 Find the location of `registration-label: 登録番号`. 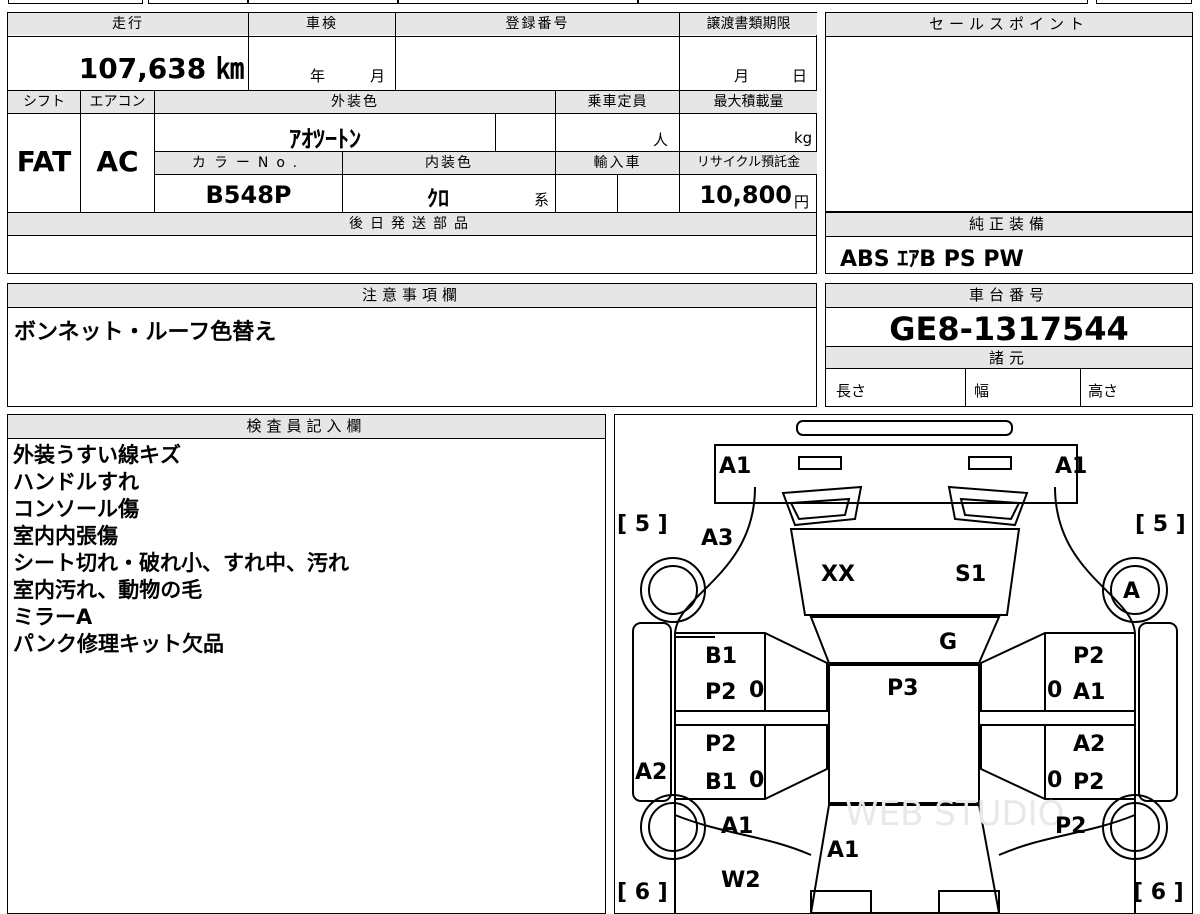

registration-label: 登録番号 is located at coordinates (537, 24).